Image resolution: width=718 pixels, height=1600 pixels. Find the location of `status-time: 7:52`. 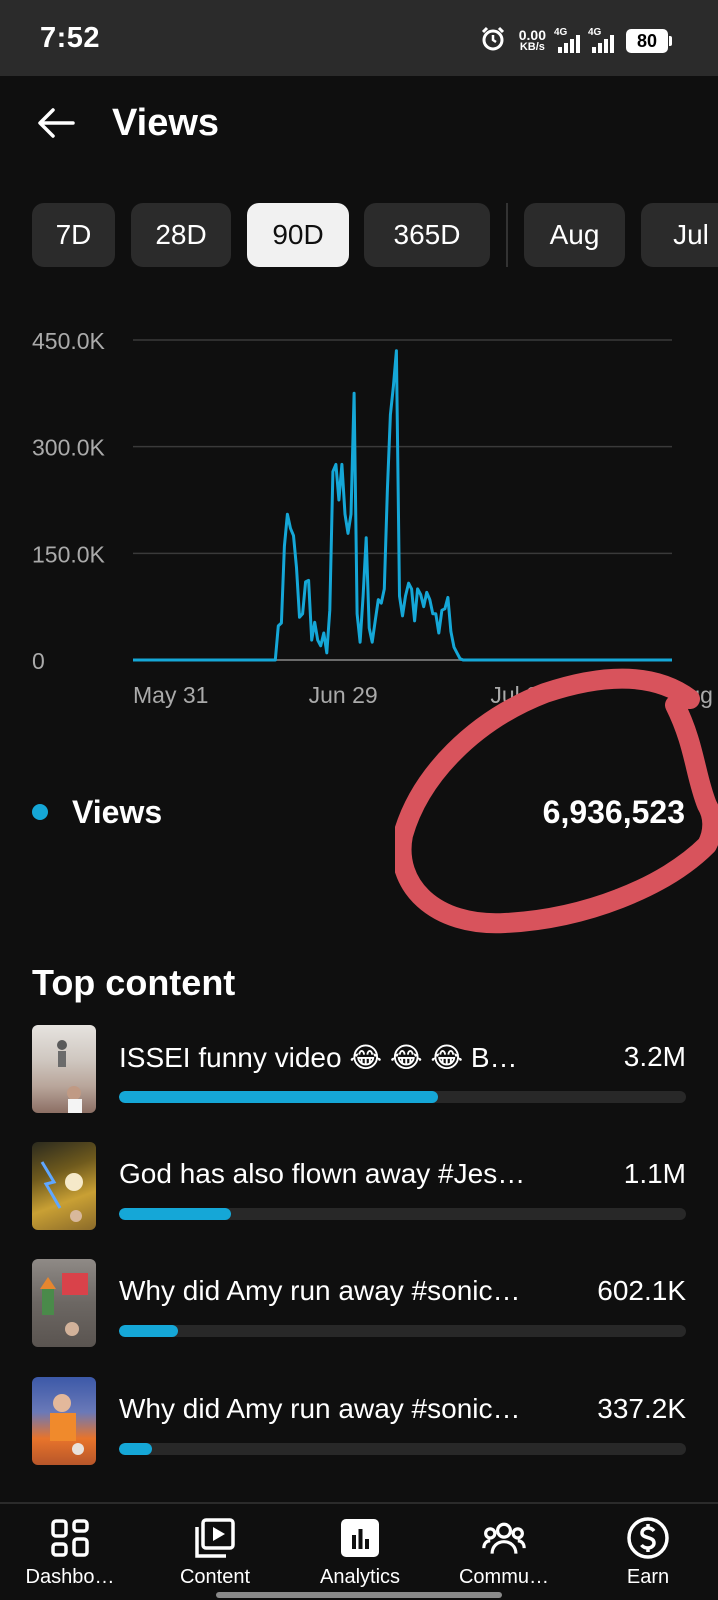

status-time: 7:52 is located at coordinates (70, 38).